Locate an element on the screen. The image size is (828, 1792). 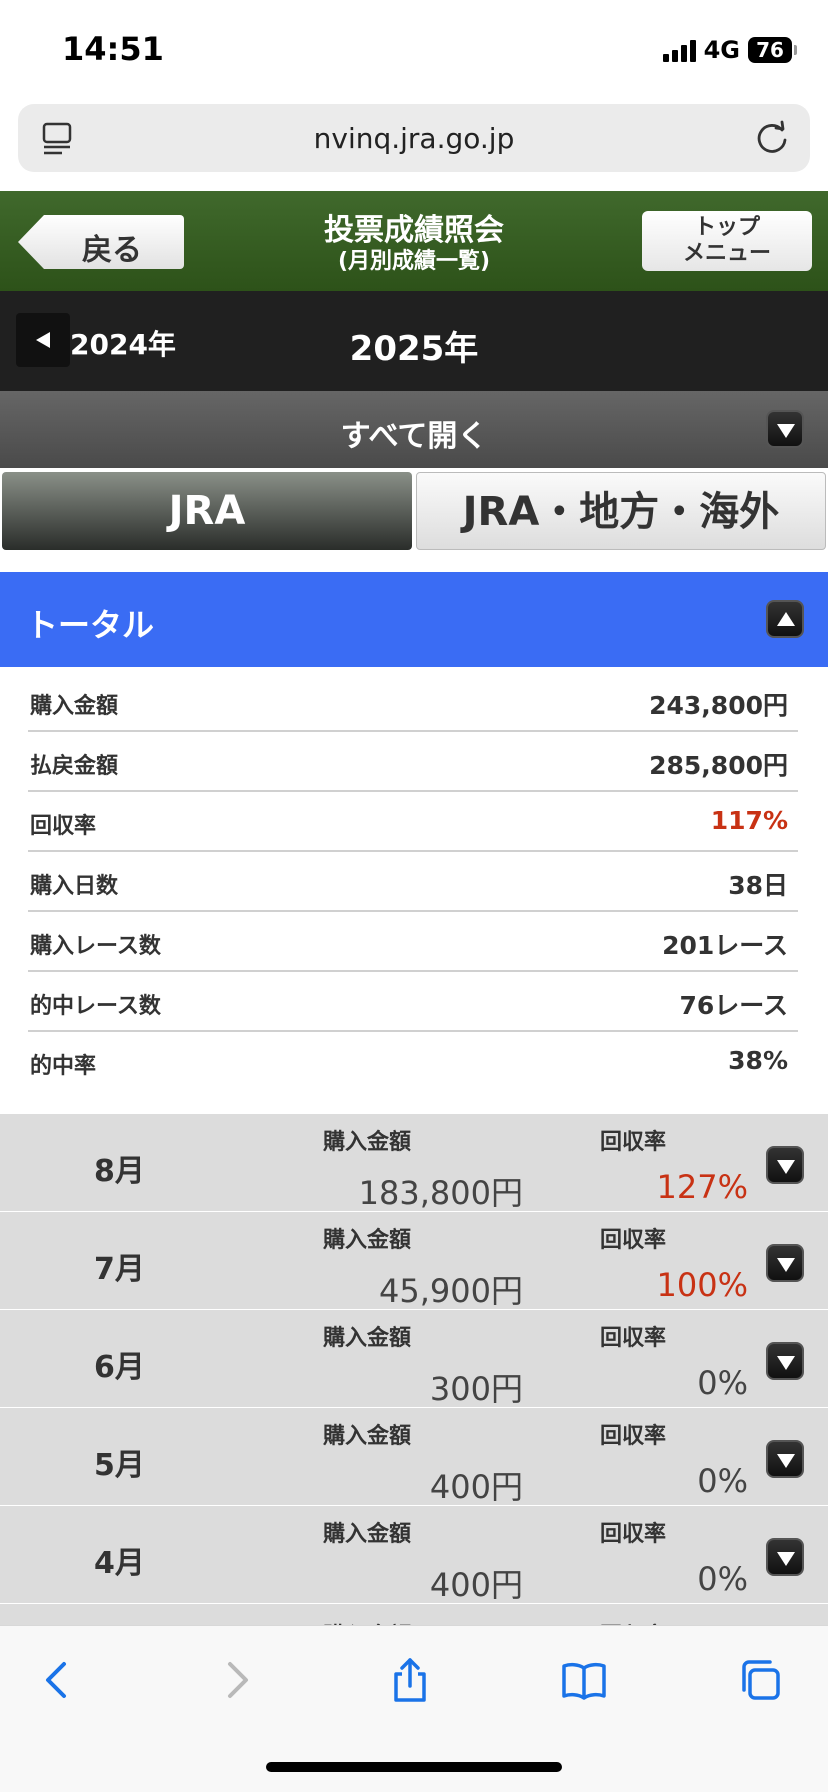
expand-all-icon is located at coordinates (785, 429).